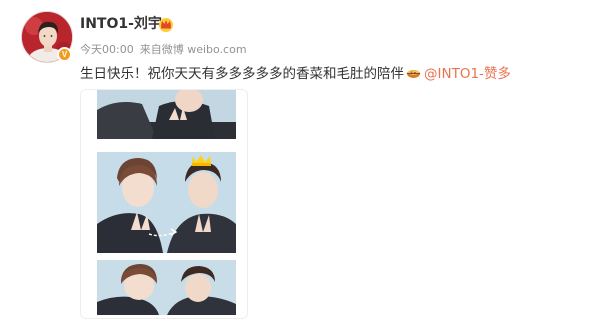  What do you see at coordinates (467, 74) in the screenshot?
I see `mention-link: @INTO1-赞多` at bounding box center [467, 74].